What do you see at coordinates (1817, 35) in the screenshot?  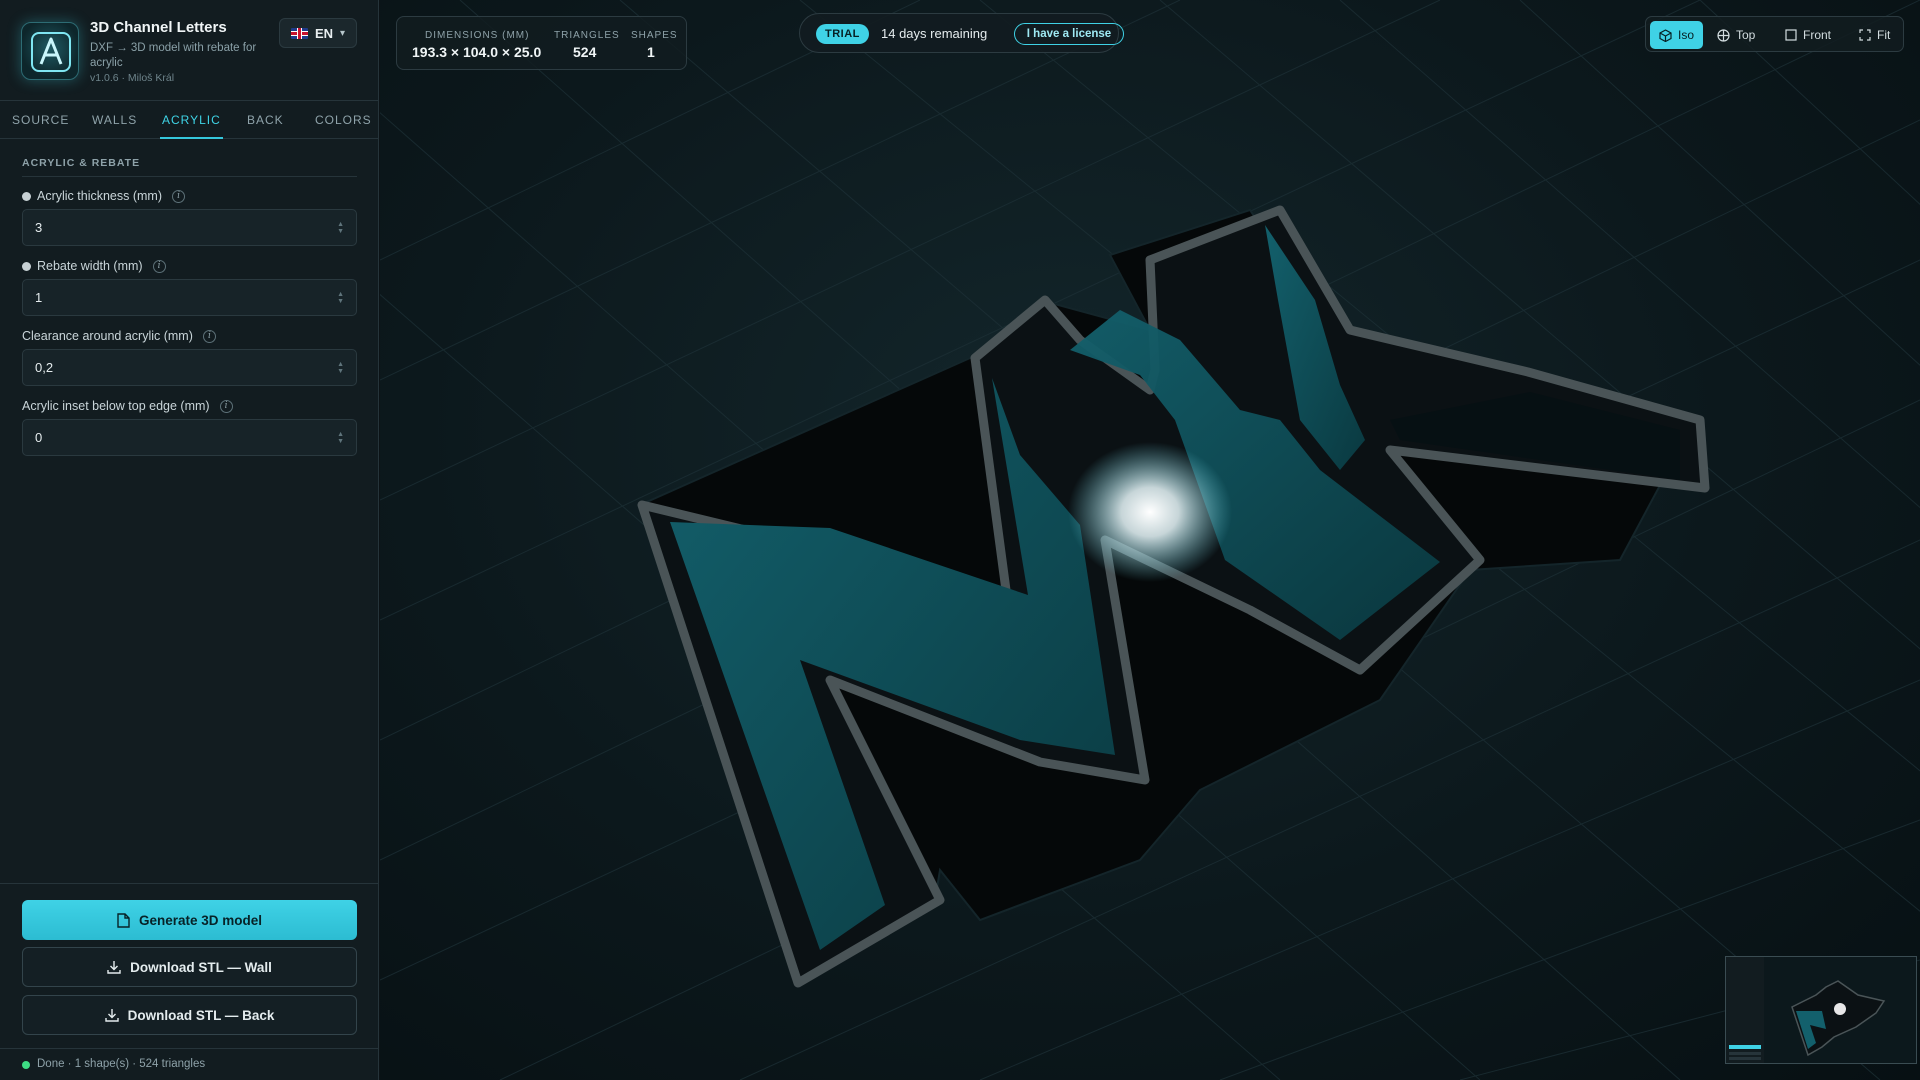 I see `view-front-label: Front` at bounding box center [1817, 35].